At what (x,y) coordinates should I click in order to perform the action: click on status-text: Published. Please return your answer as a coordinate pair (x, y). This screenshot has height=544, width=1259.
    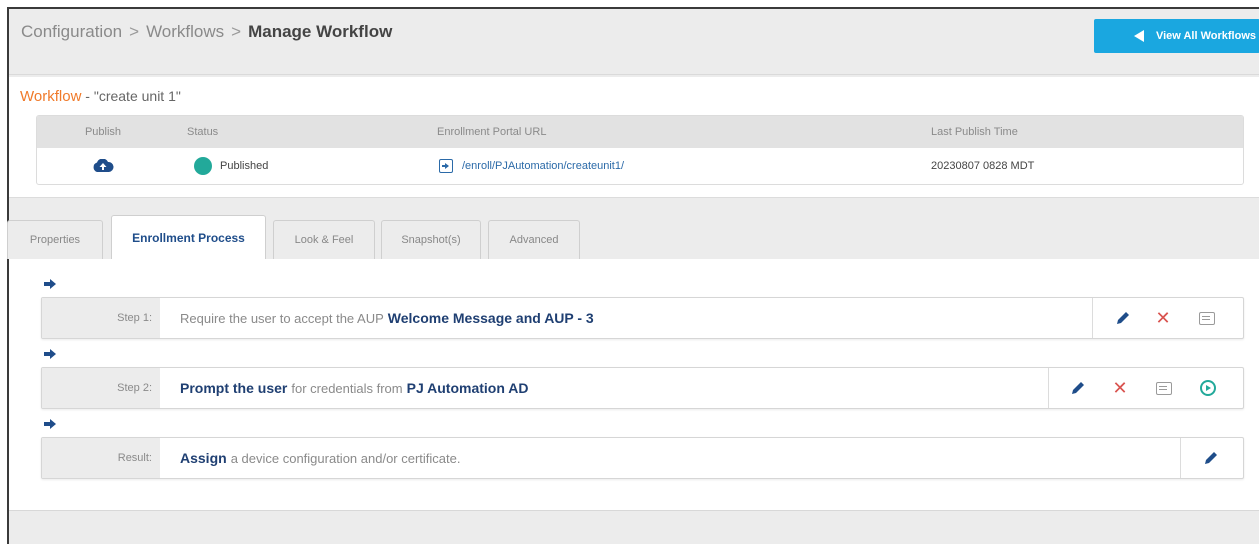
    Looking at the image, I should click on (244, 166).